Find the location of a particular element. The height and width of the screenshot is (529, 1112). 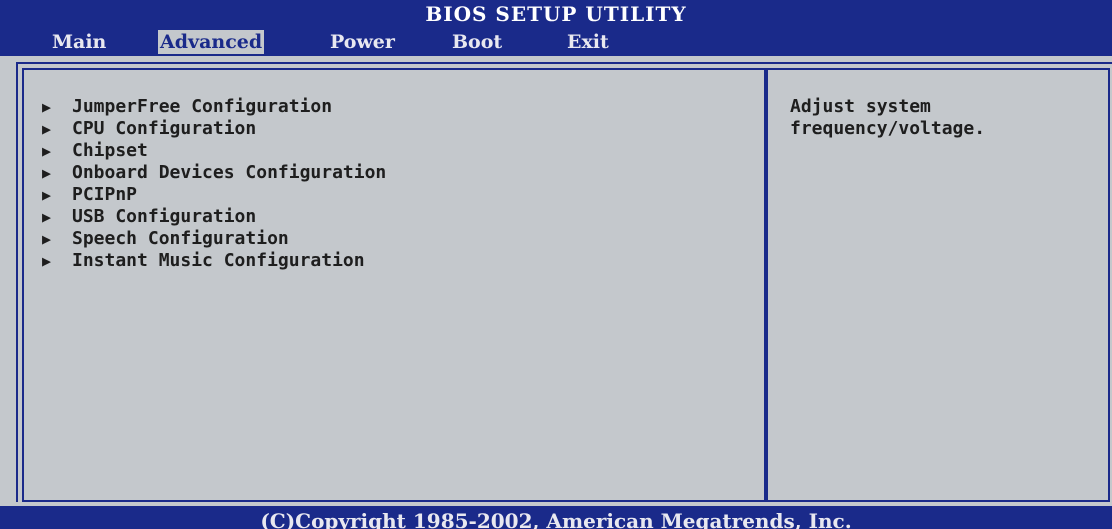

menu-item-jumperfree: ▶ JumperFree Configuration is located at coordinates (214, 107).